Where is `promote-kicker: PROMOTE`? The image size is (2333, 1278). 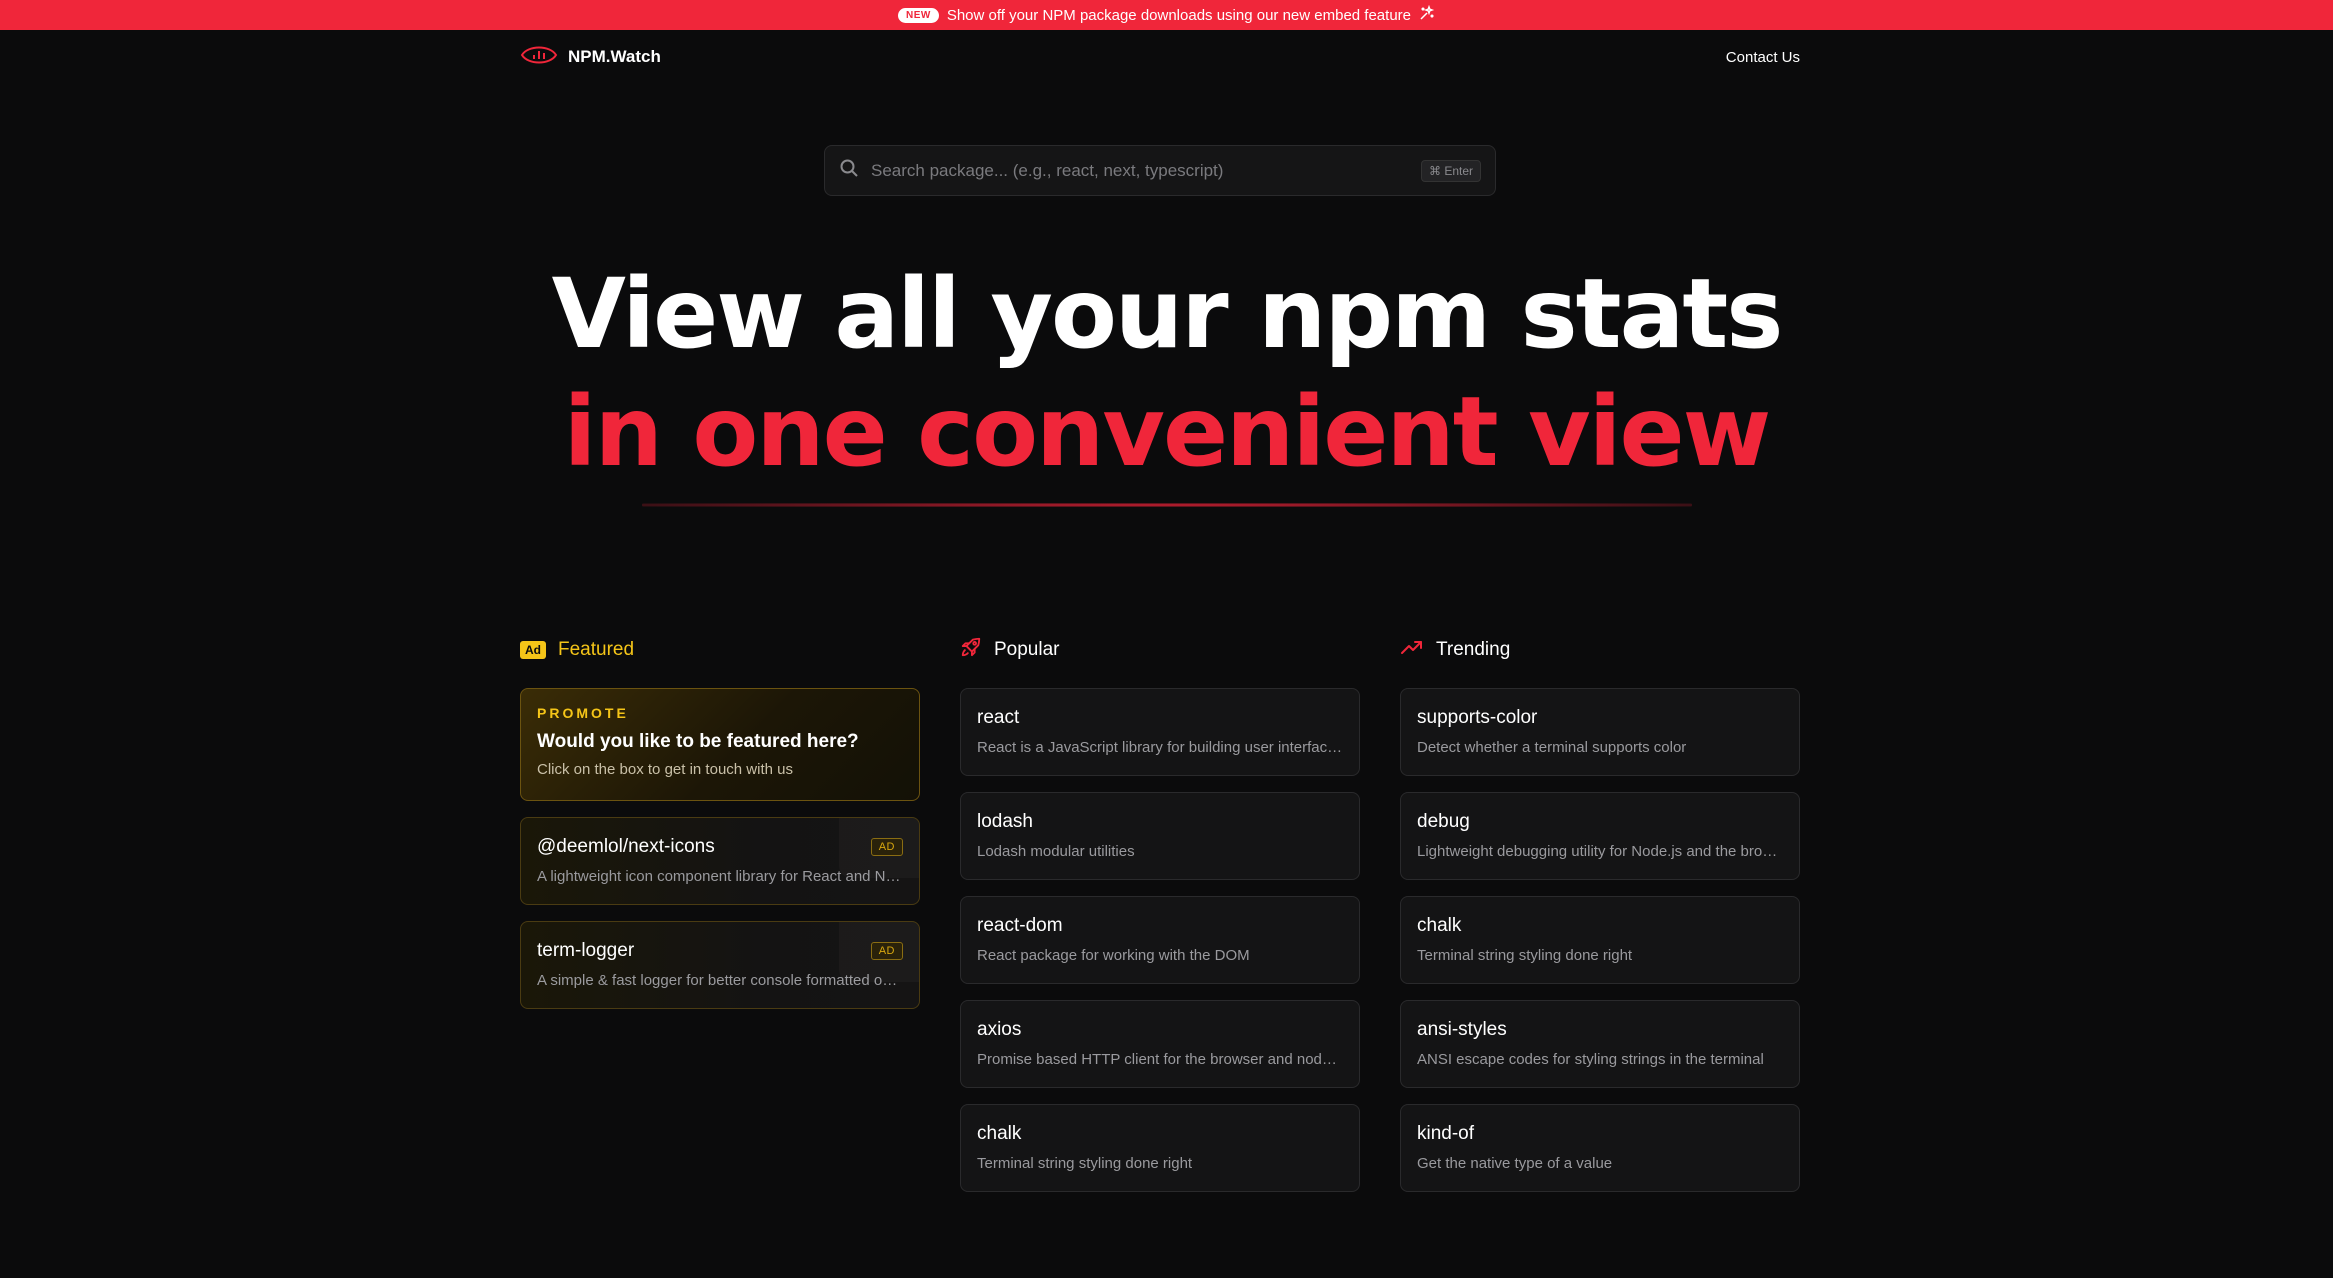
promote-kicker: PROMOTE is located at coordinates (583, 713).